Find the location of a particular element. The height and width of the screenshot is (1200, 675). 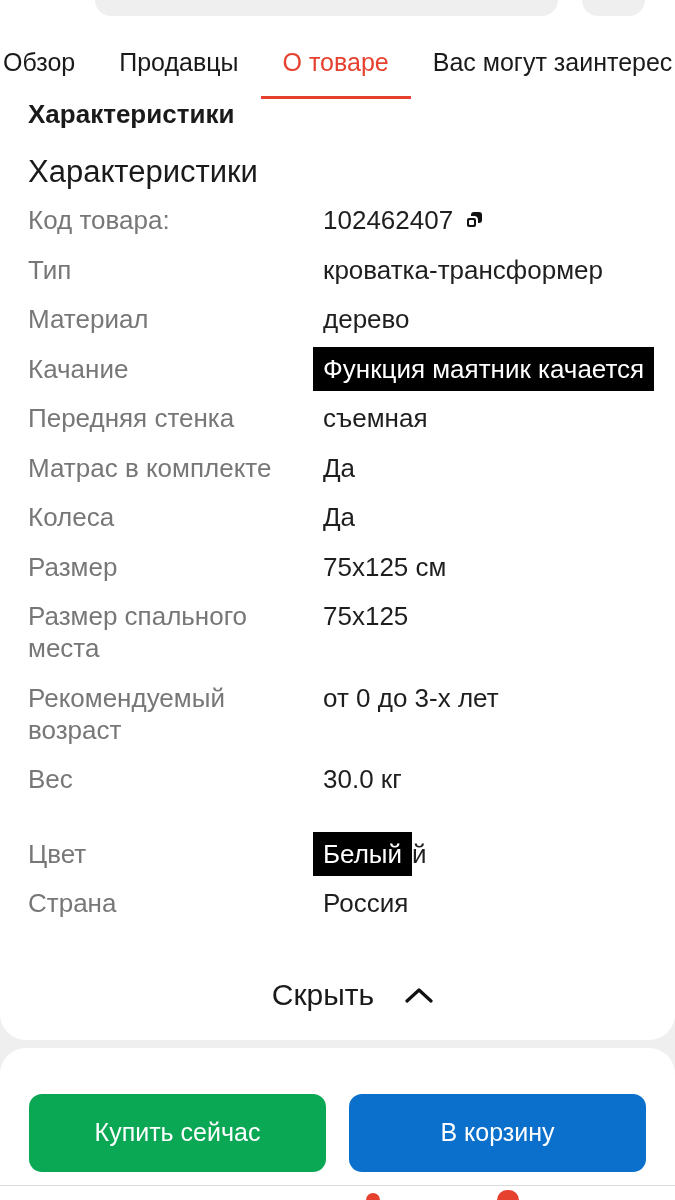

spec-label: Страна is located at coordinates (72, 903).